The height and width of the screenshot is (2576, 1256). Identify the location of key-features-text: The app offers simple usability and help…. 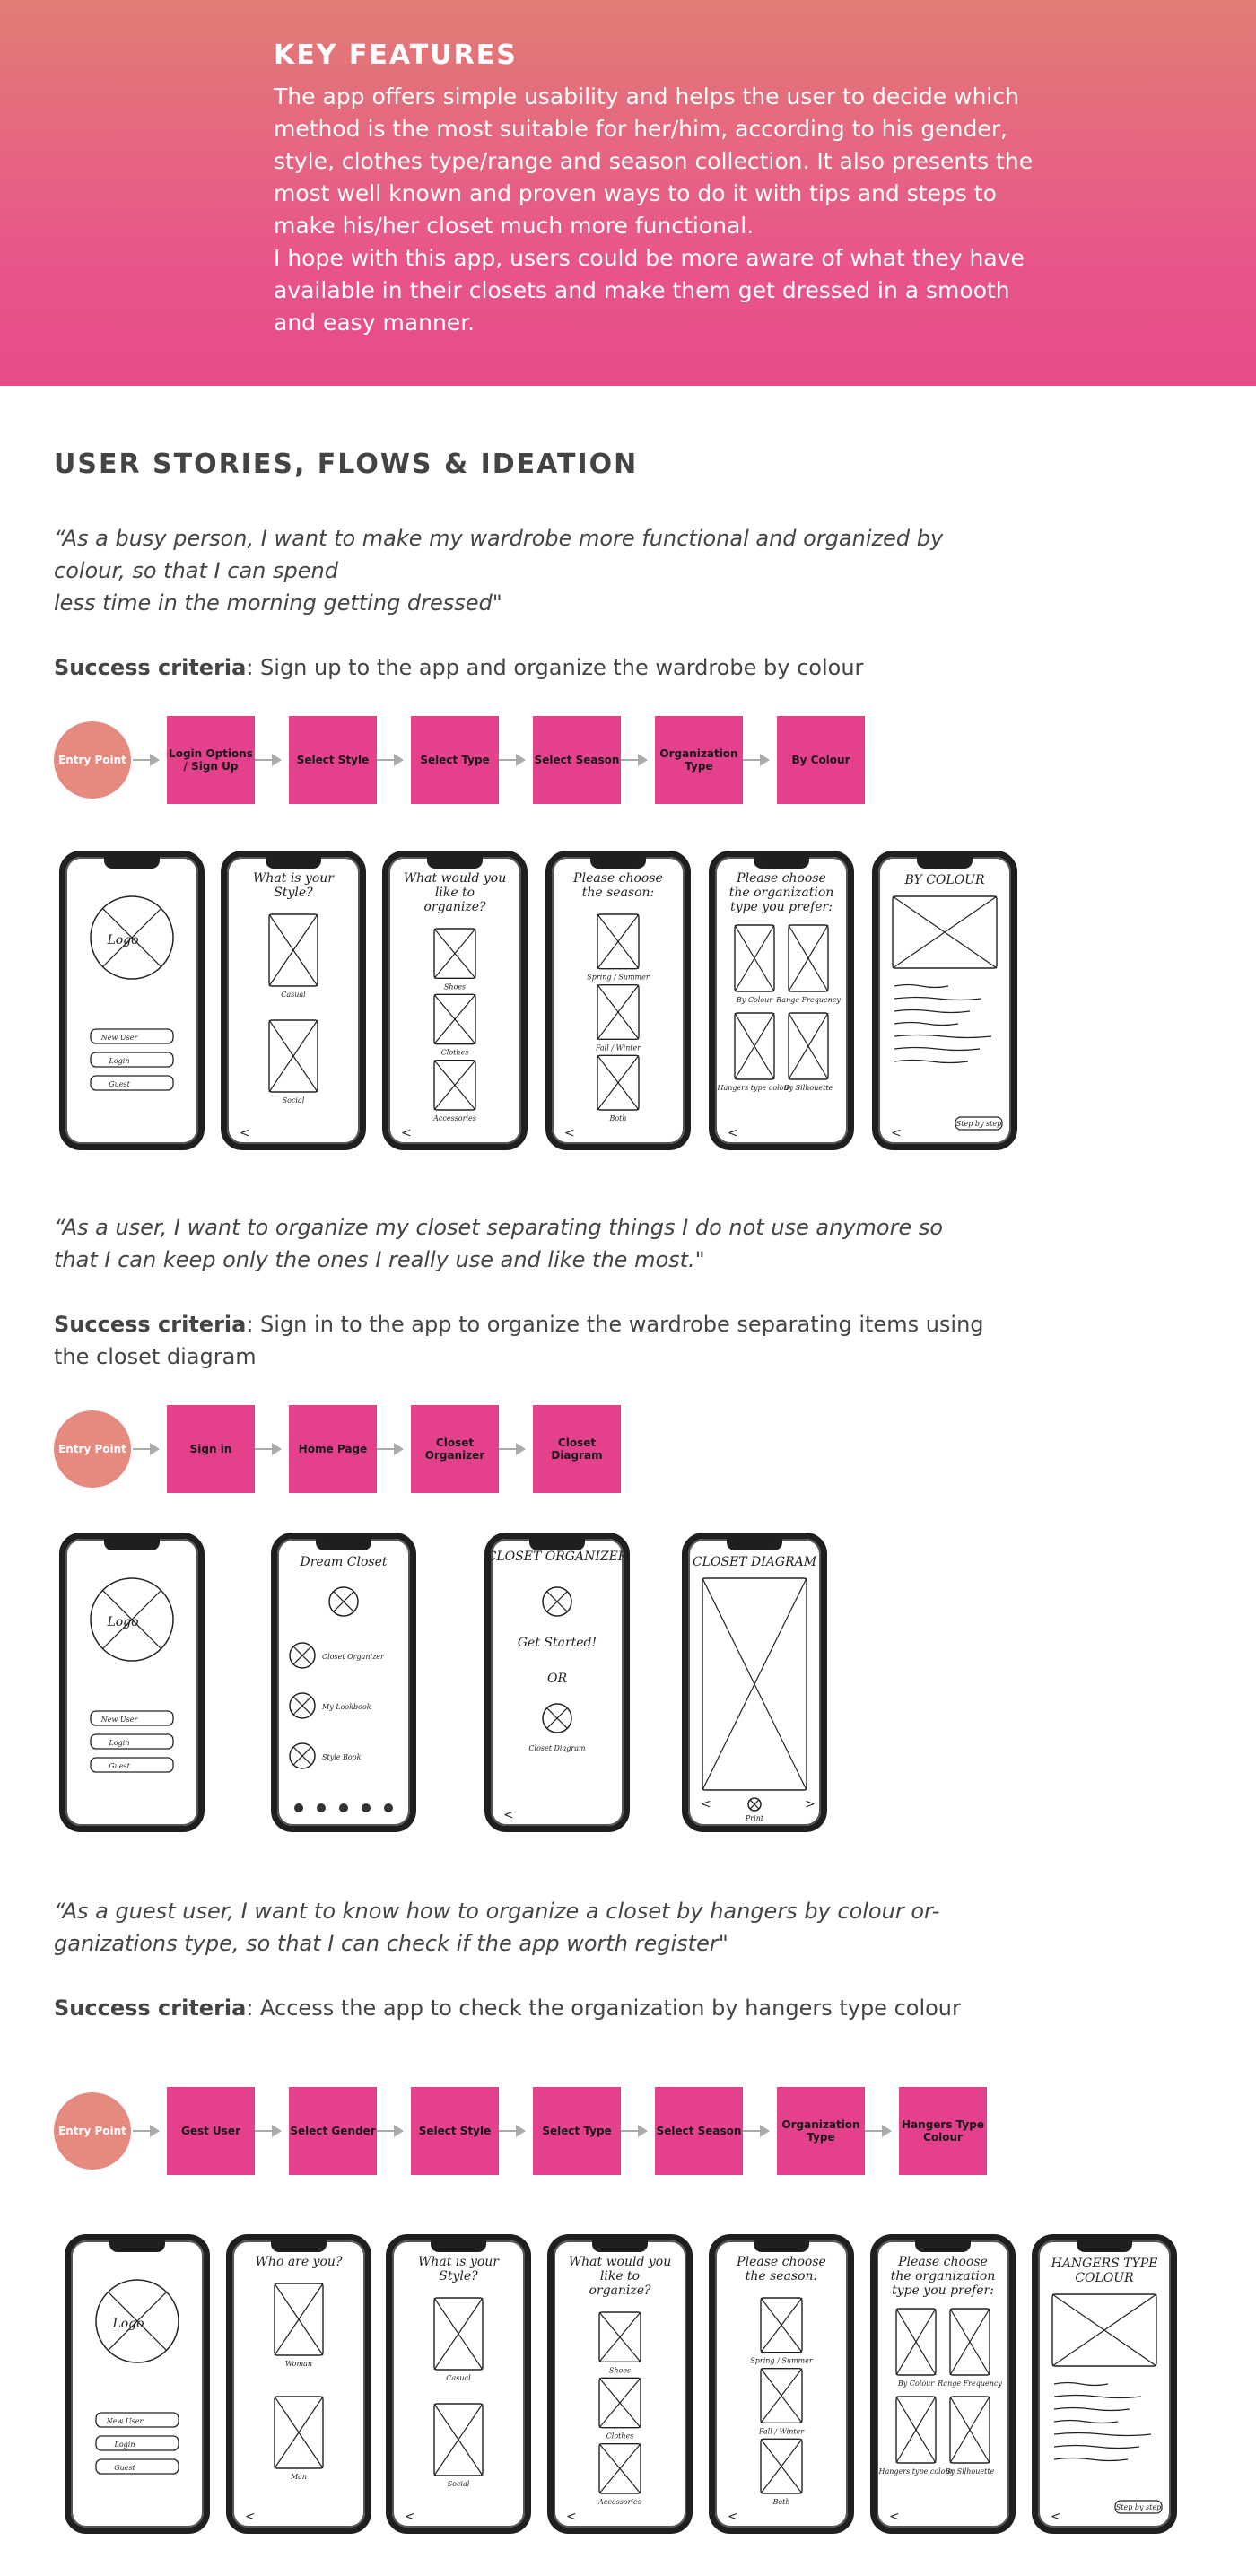
(659, 210).